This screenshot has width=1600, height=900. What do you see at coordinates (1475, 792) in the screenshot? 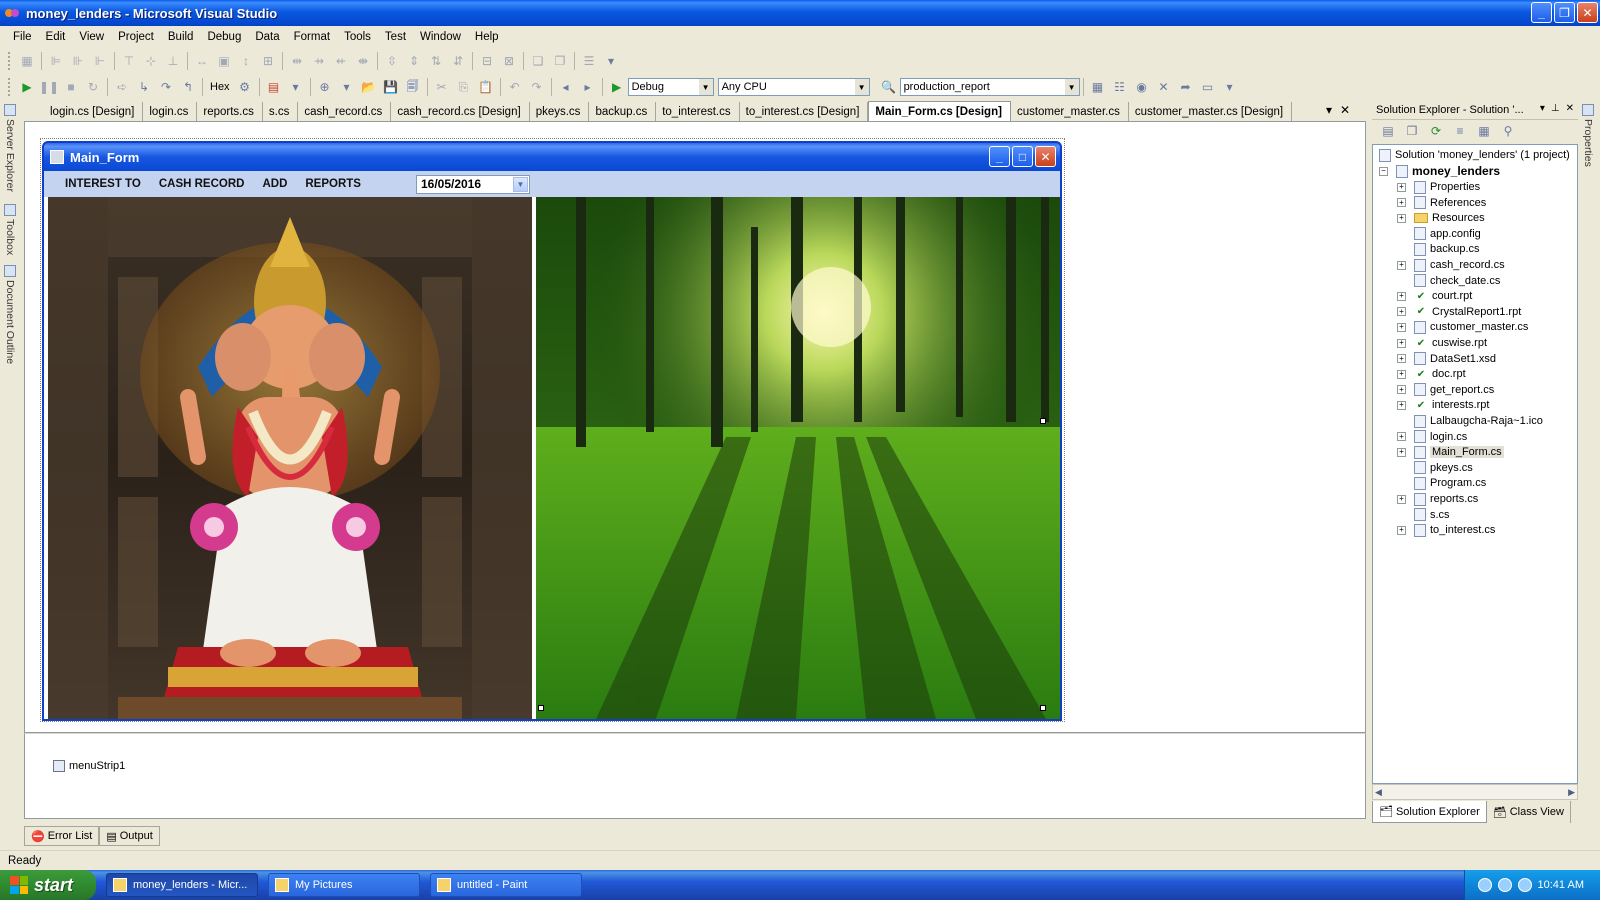
I see `horizontal-scrollbar: ◀ ▶` at bounding box center [1475, 792].